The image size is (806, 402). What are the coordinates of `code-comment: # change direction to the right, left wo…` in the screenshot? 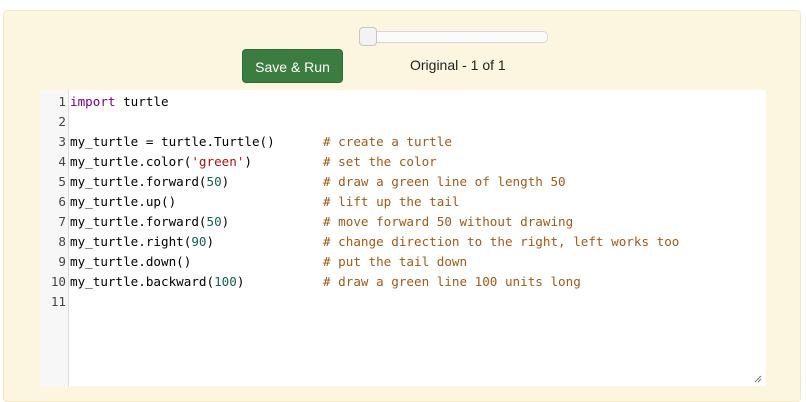 It's located at (501, 241).